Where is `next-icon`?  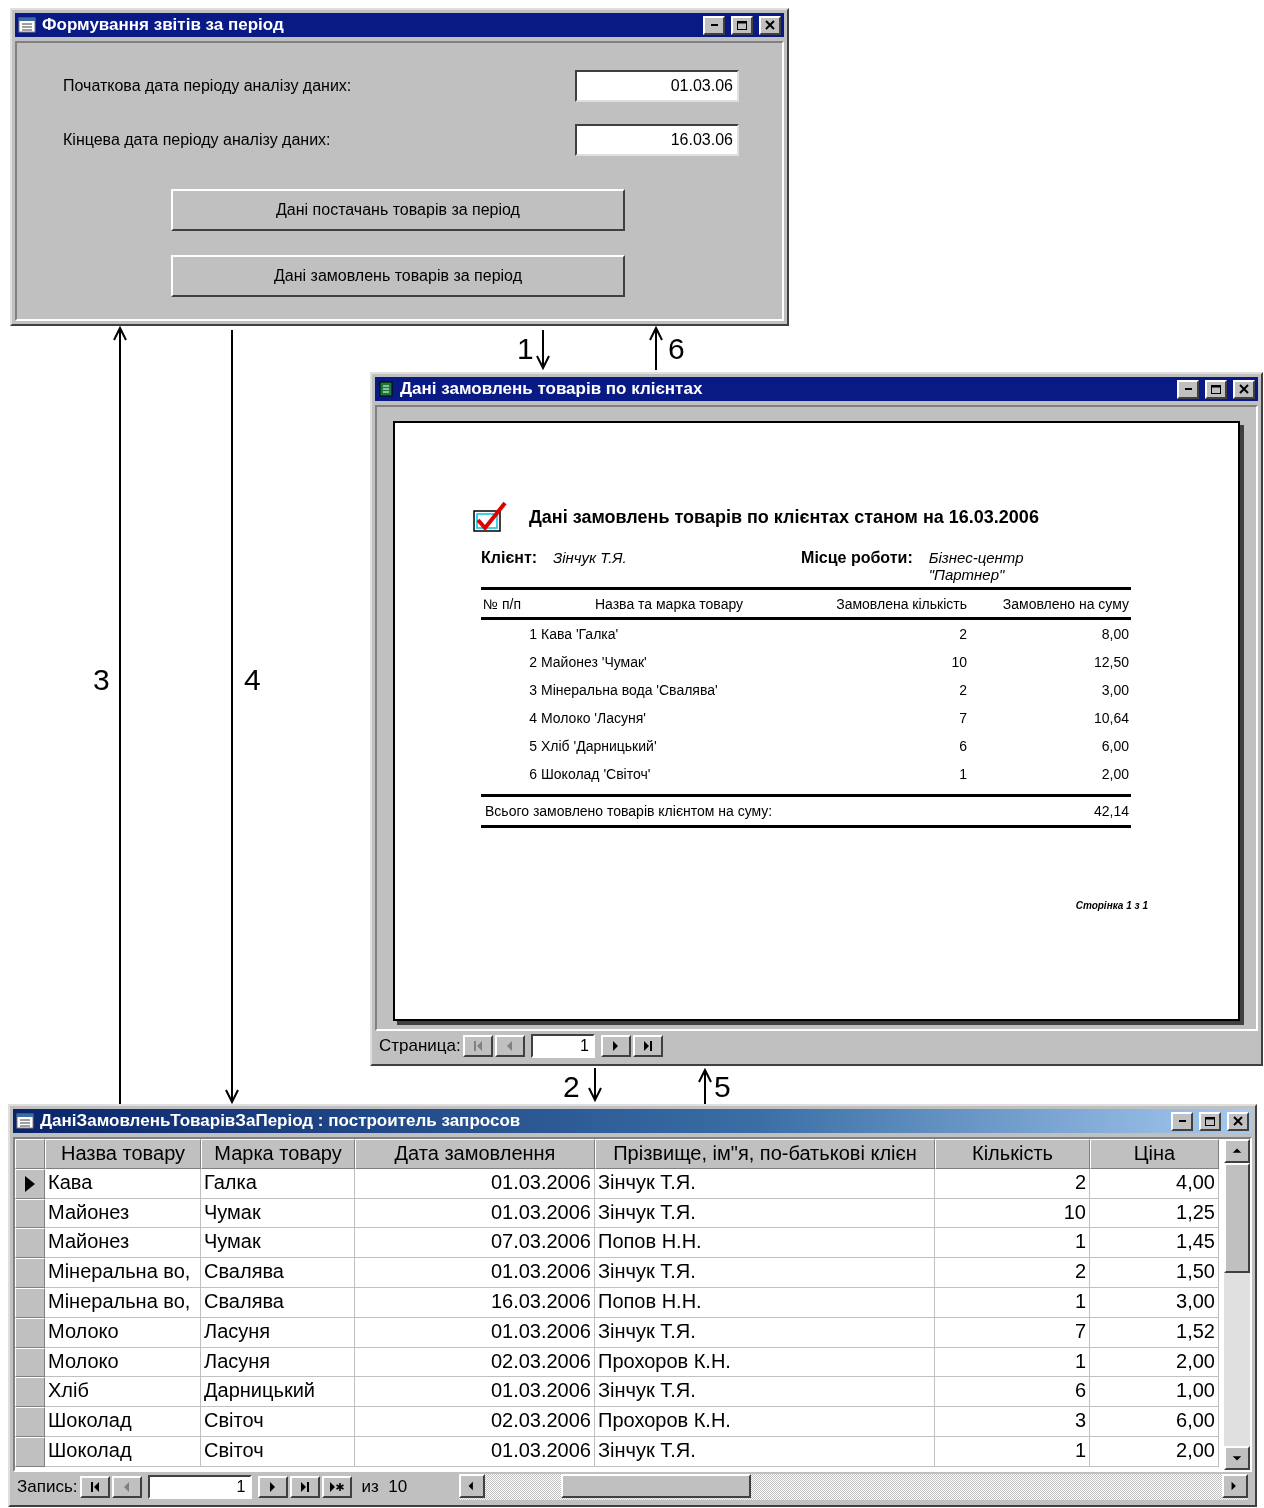
next-icon is located at coordinates (616, 1046).